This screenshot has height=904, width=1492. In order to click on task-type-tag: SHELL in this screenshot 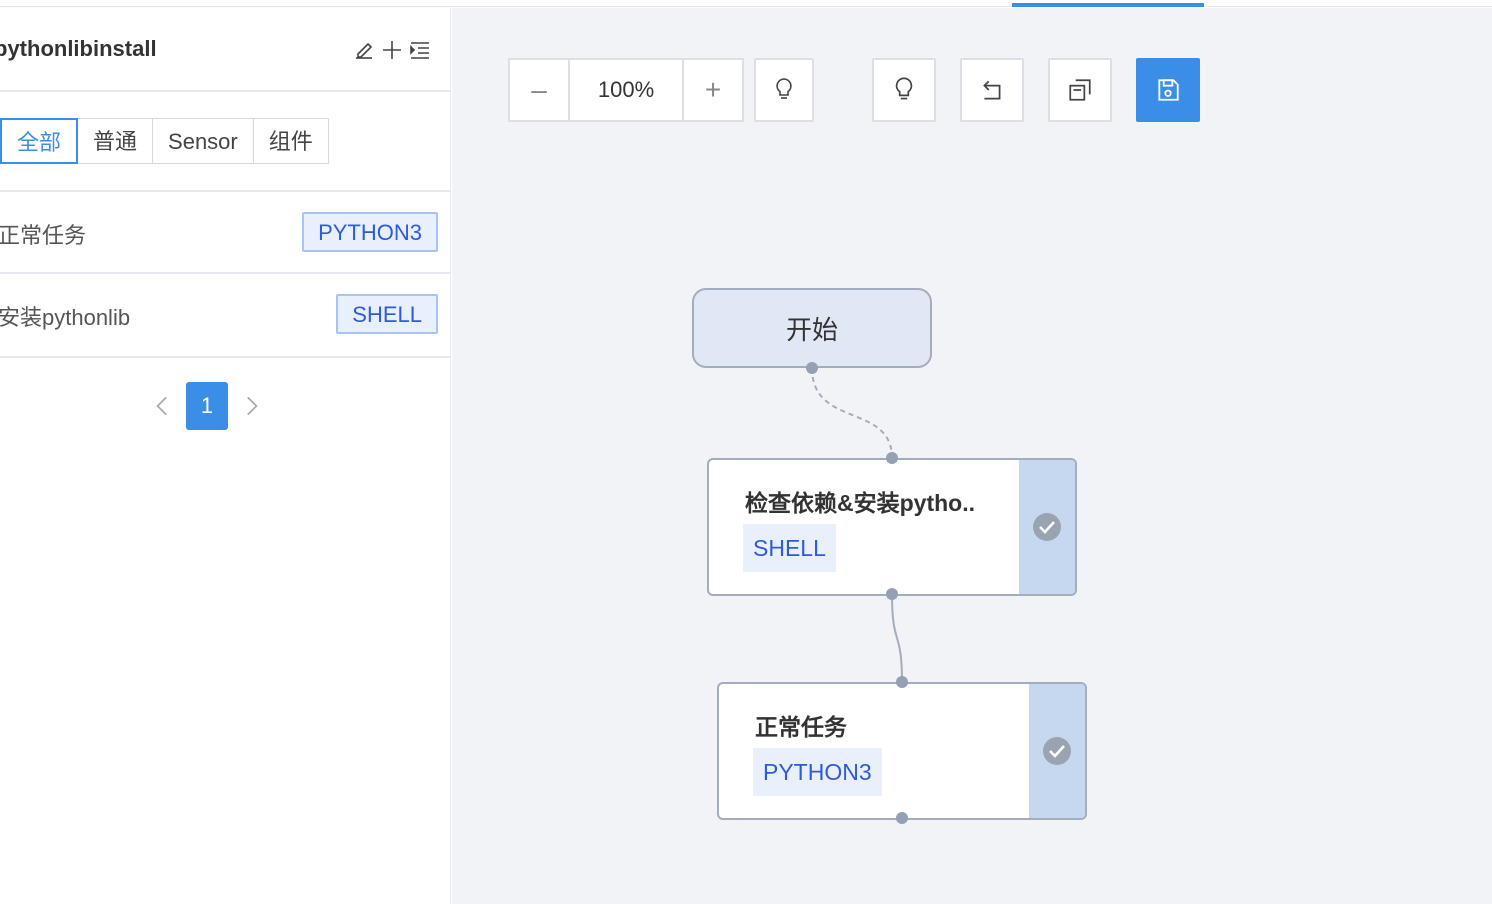, I will do `click(387, 314)`.